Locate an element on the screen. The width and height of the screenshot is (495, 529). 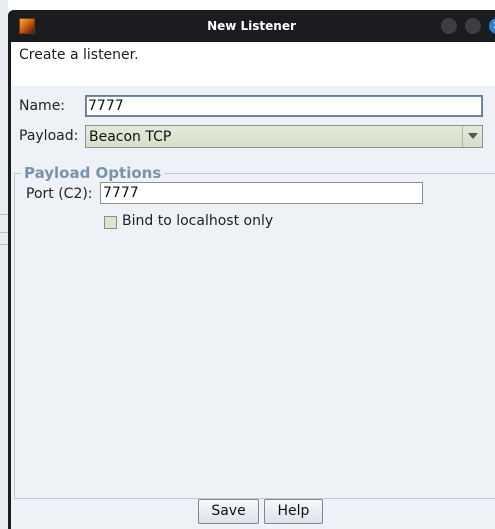
payload-select: Beacon TCP is located at coordinates (284, 136).